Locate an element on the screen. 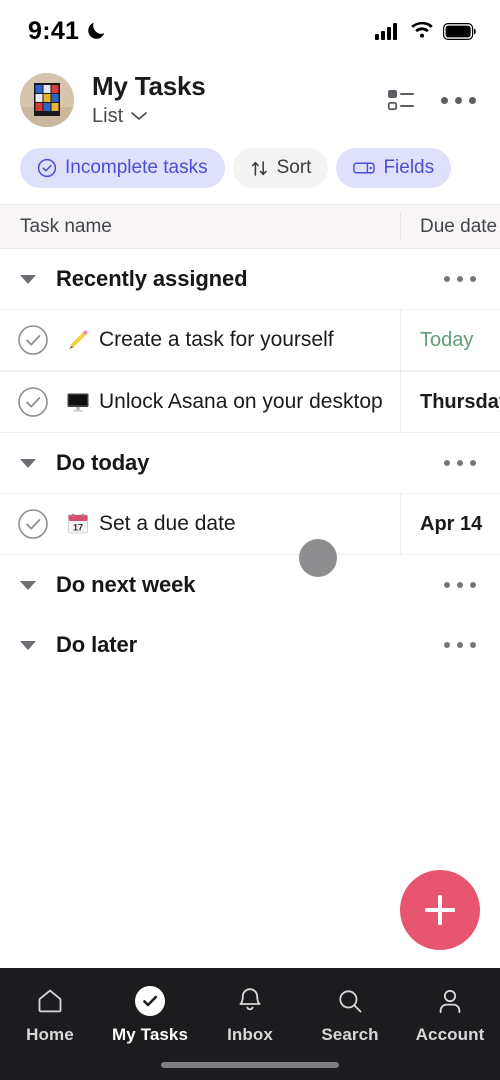  filter-chip-fields: Fields is located at coordinates (394, 168).